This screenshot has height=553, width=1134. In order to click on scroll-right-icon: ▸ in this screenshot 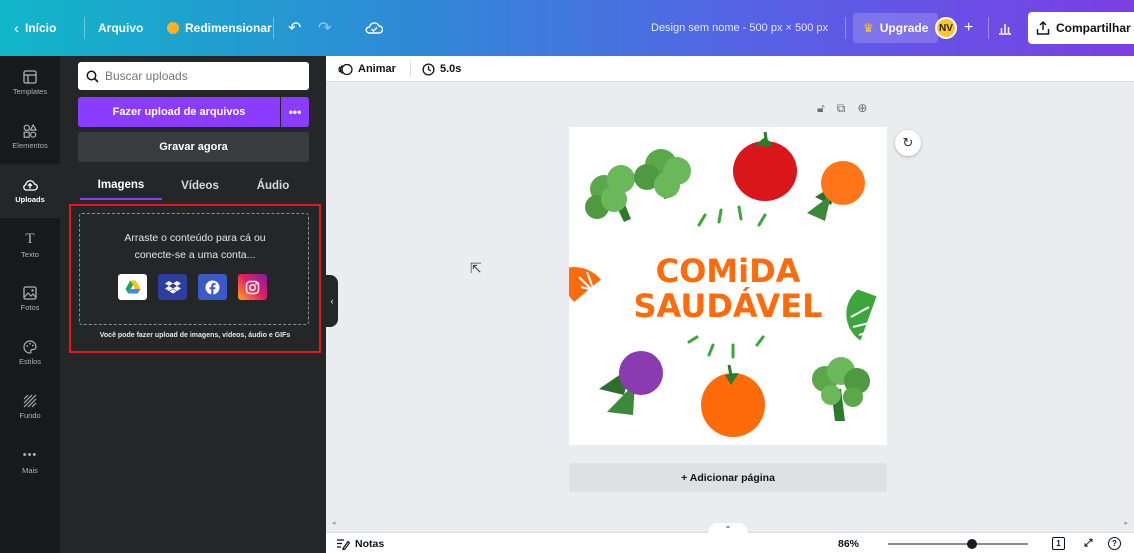, I will do `click(1126, 523)`.